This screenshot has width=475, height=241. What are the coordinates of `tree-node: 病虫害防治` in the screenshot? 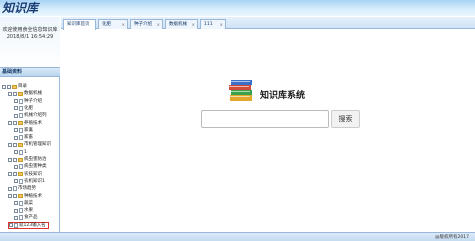 It's located at (27, 159).